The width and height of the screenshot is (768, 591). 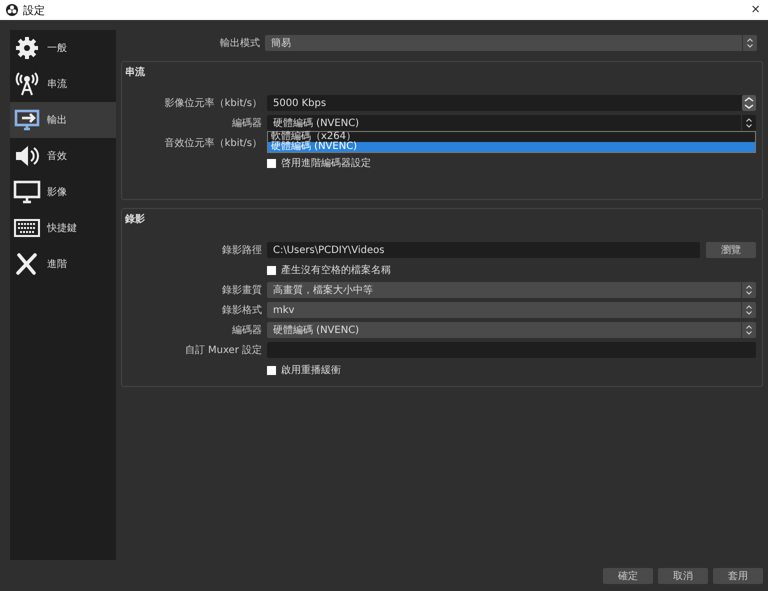 What do you see at coordinates (749, 103) in the screenshot?
I see `spin-arrows-icon` at bounding box center [749, 103].